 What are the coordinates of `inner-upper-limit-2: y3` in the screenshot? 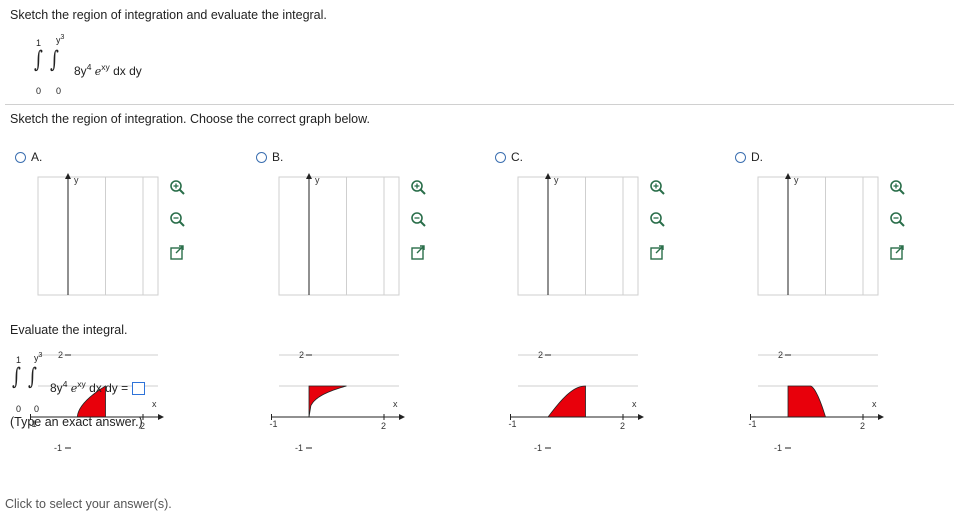 It's located at (38, 357).